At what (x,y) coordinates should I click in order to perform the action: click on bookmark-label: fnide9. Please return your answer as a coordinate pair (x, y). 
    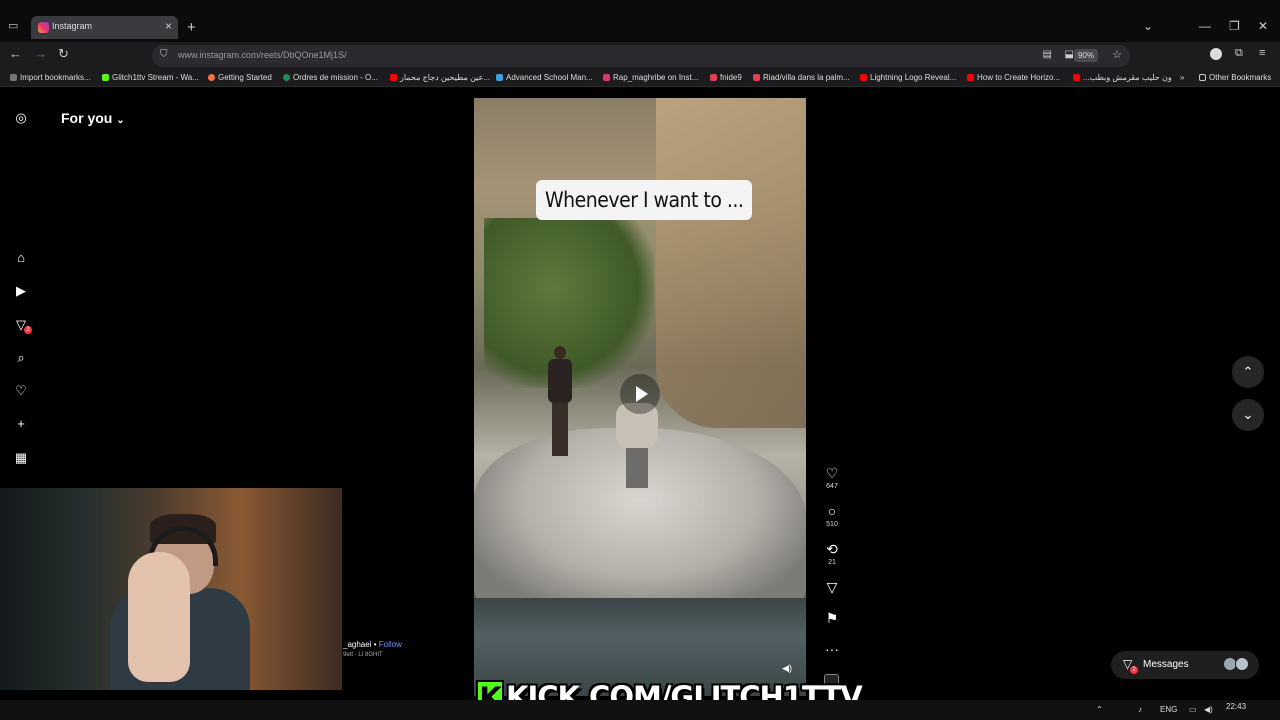
    Looking at the image, I should click on (731, 77).